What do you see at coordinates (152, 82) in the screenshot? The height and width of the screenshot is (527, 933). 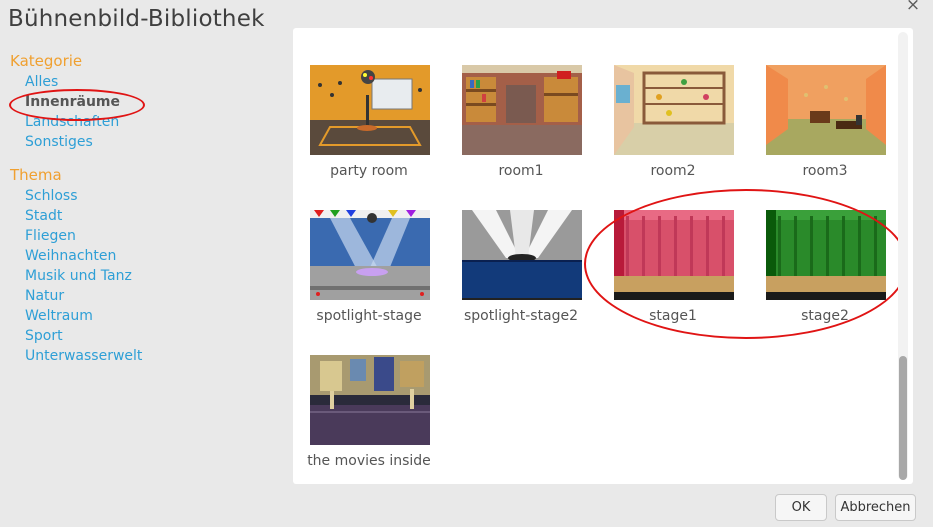 I see `category-all: Alles` at bounding box center [152, 82].